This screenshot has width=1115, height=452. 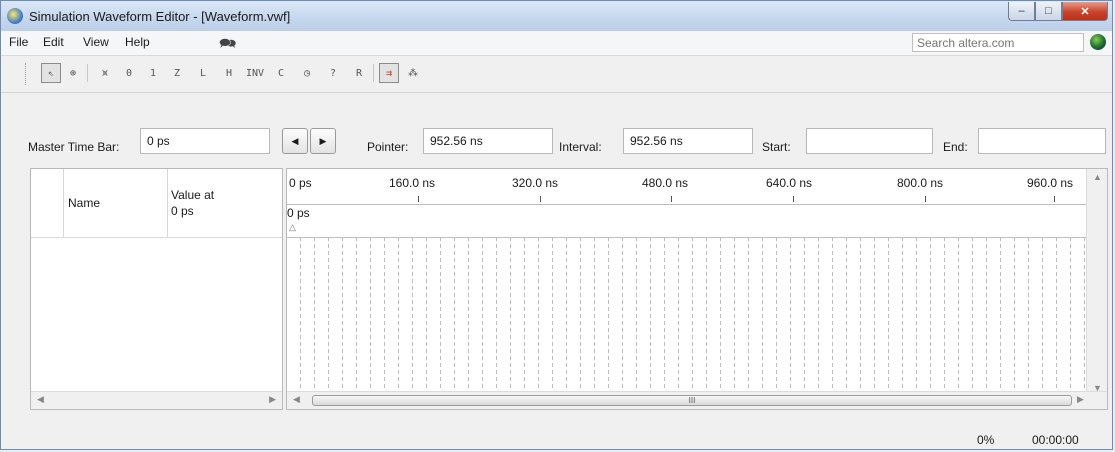 What do you see at coordinates (556, 439) in the screenshot?
I see `status-bar: 0% 00:00:00` at bounding box center [556, 439].